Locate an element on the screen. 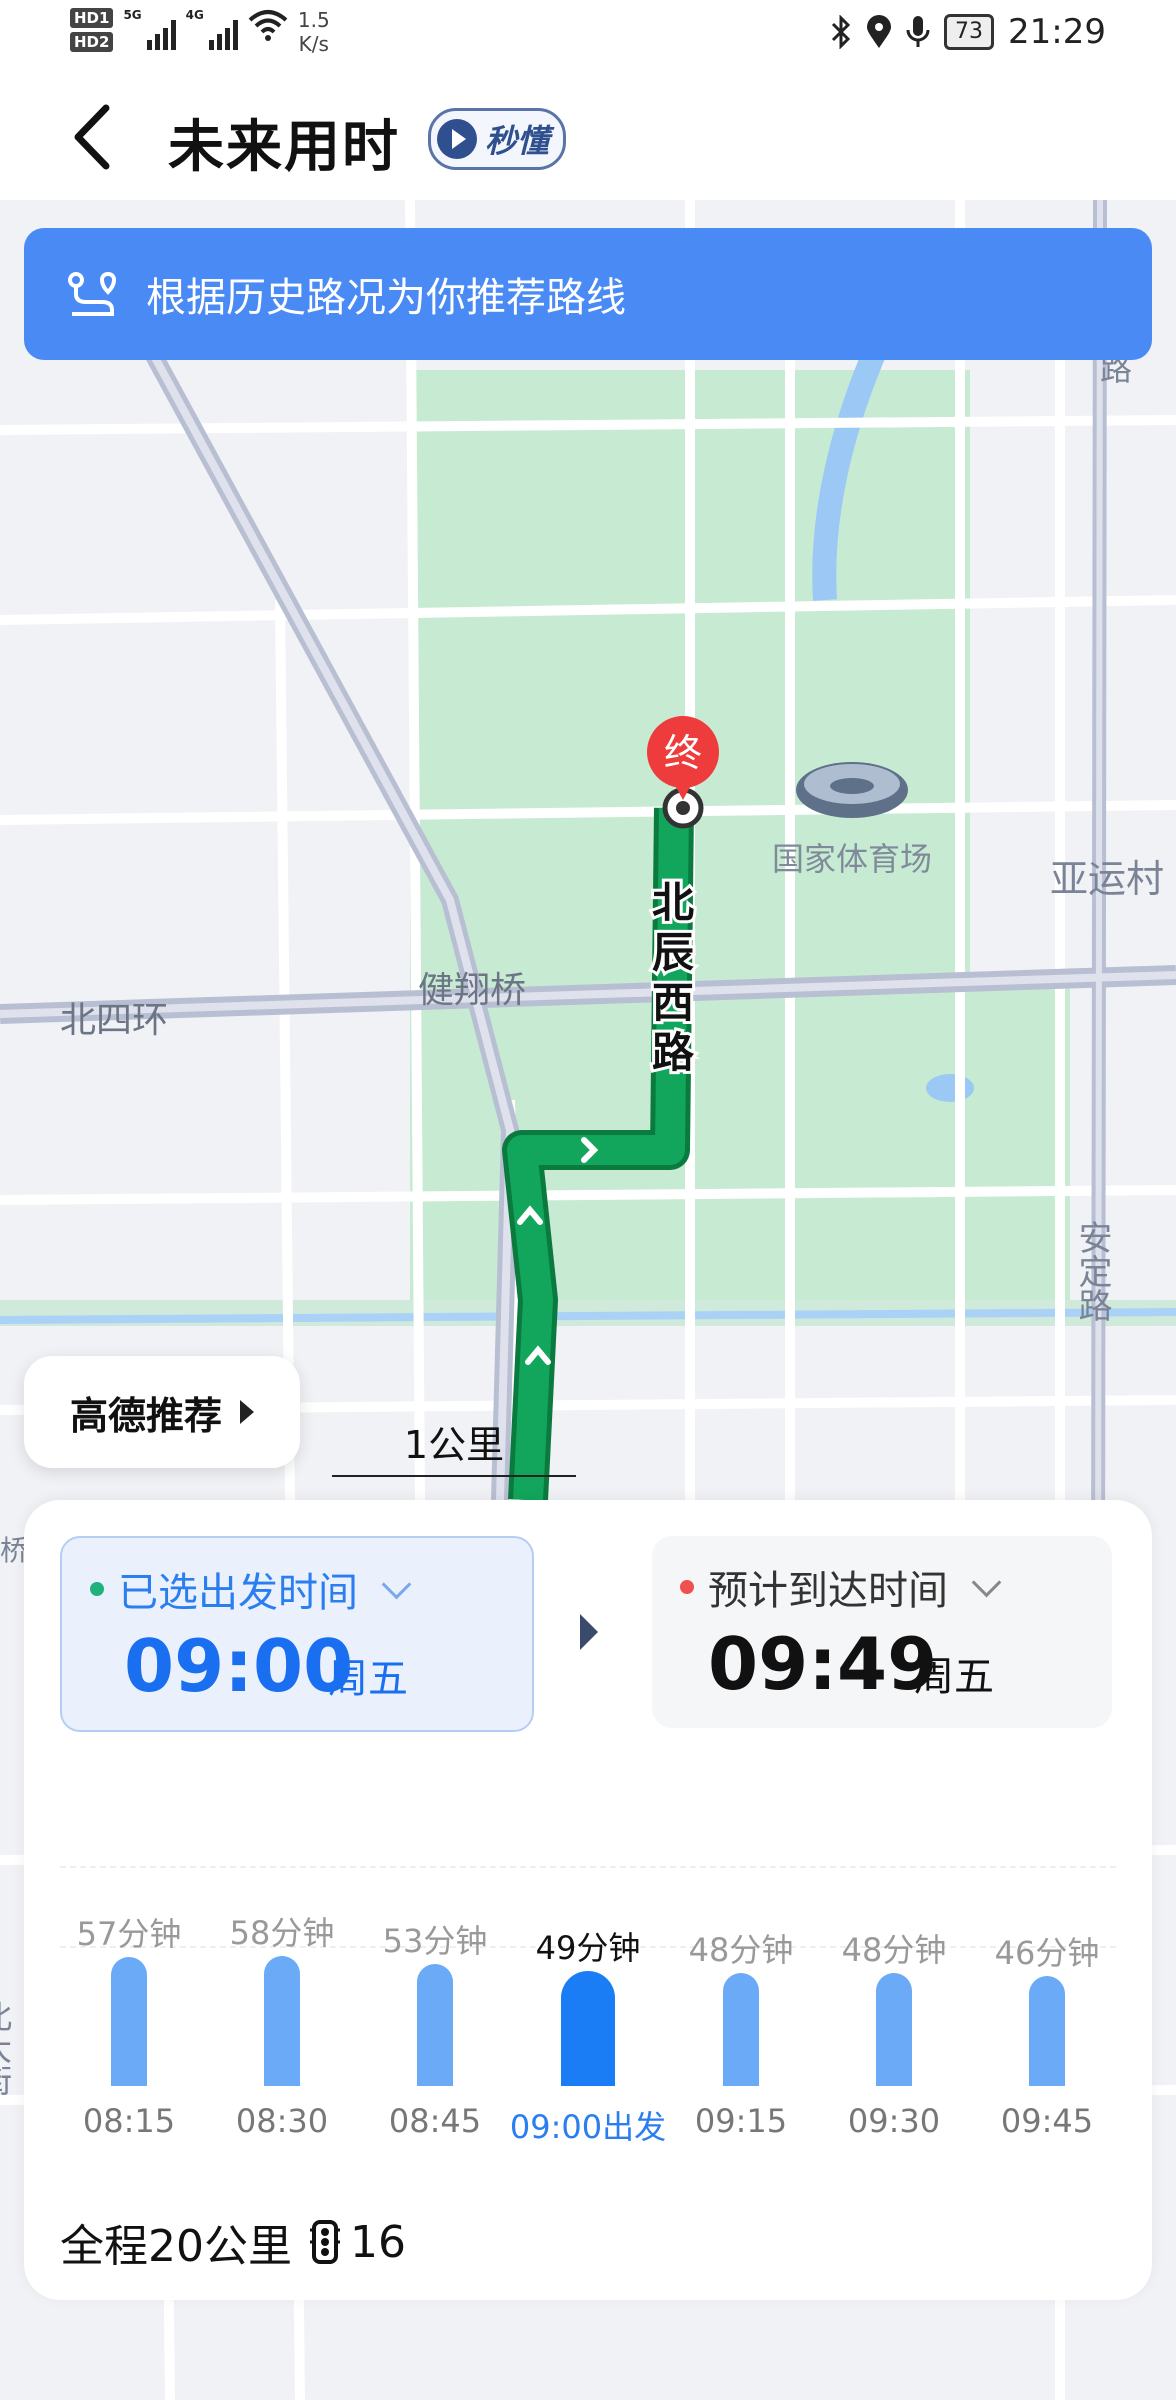 This screenshot has width=1176, height=2400. bridge-label: 健翔桥 is located at coordinates (472, 990).